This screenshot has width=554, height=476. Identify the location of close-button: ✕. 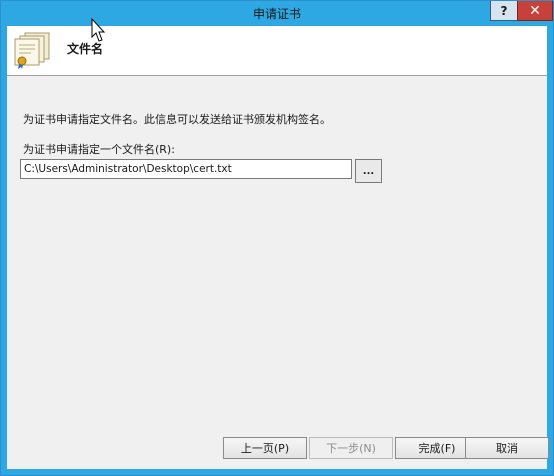
(535, 11).